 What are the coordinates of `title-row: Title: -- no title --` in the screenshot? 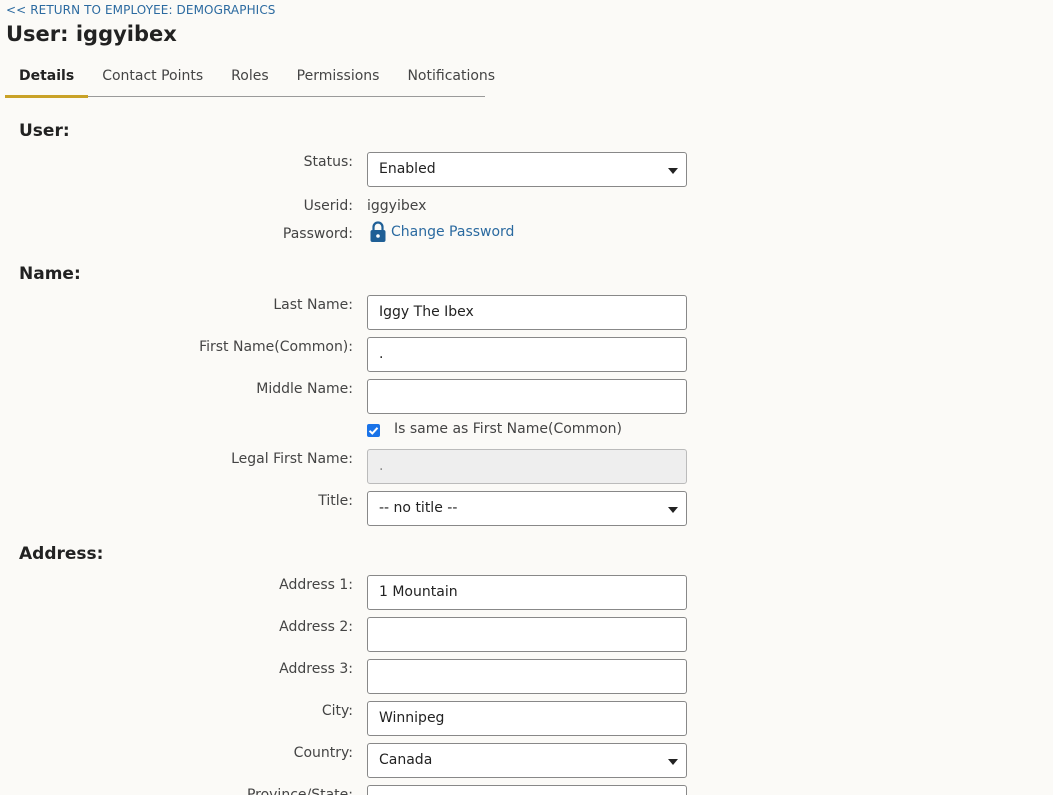 It's located at (350, 509).